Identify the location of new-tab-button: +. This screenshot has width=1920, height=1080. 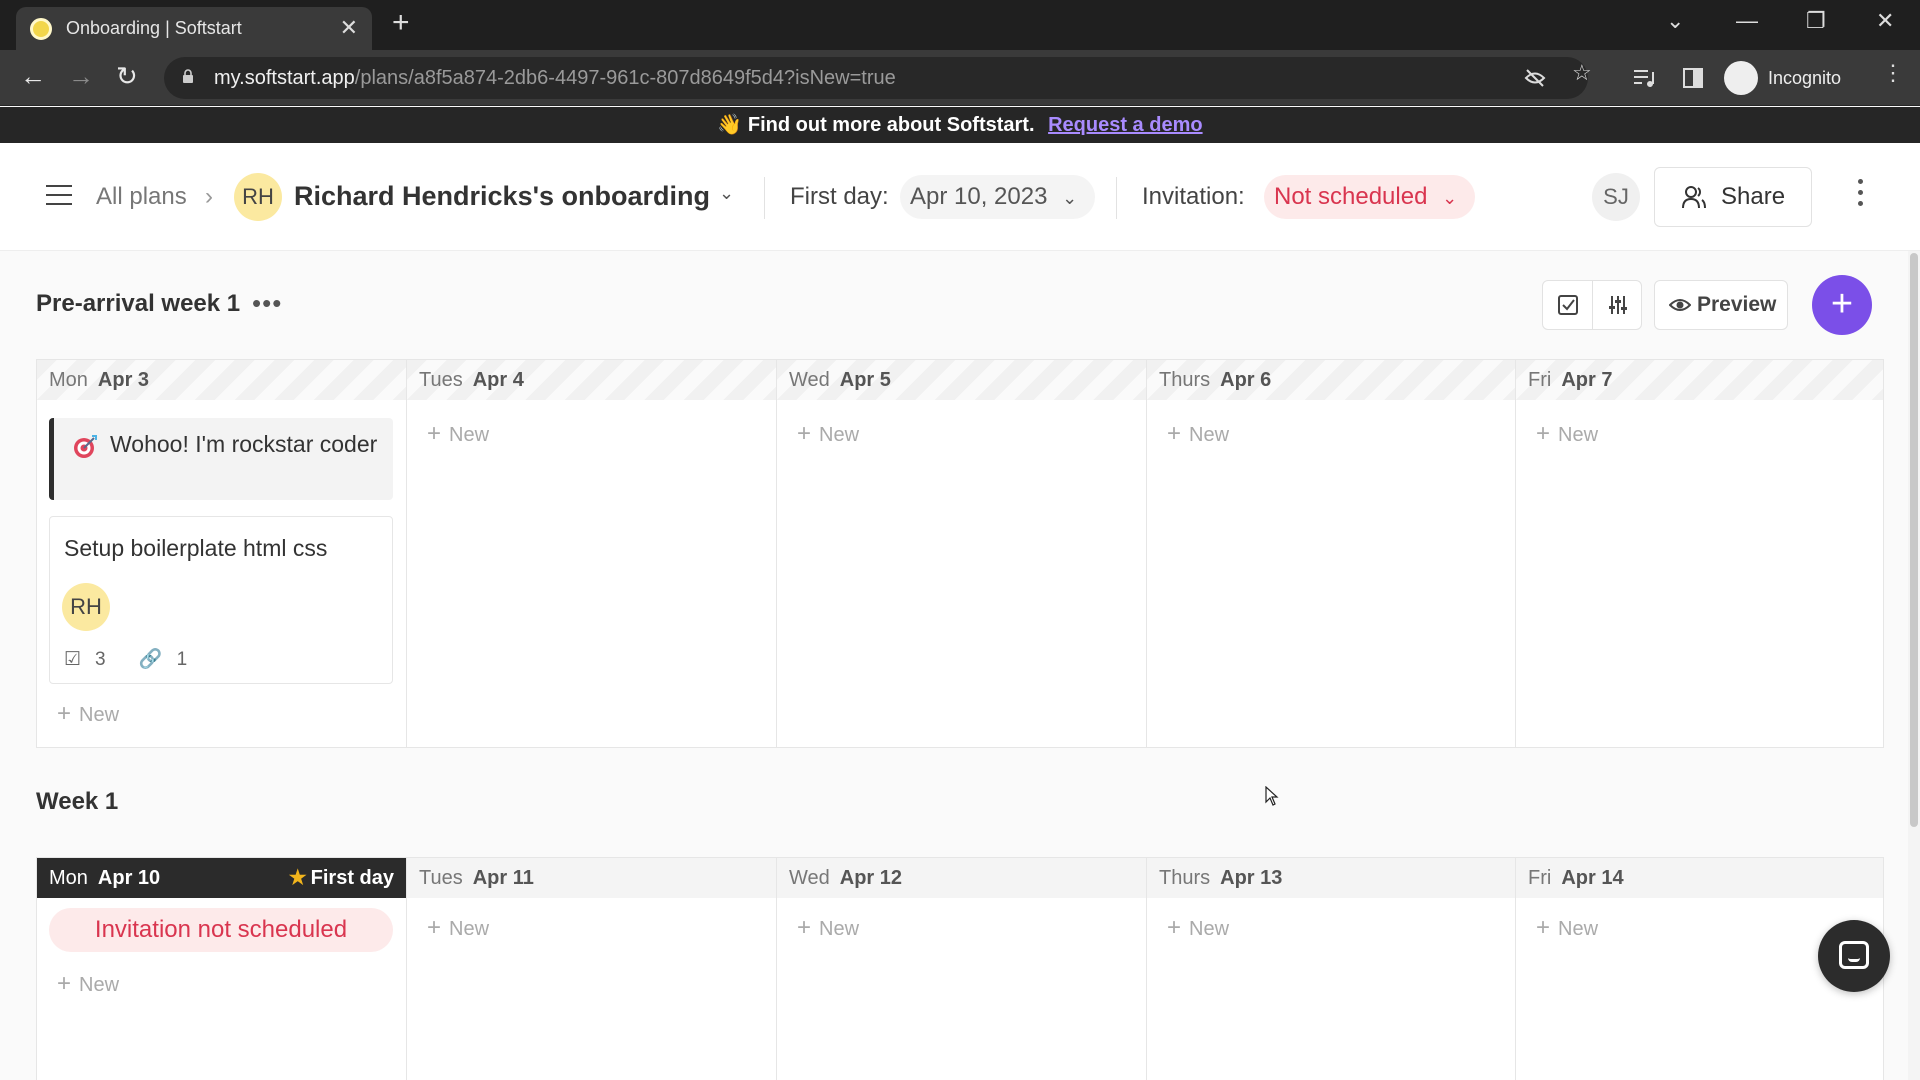
(401, 23).